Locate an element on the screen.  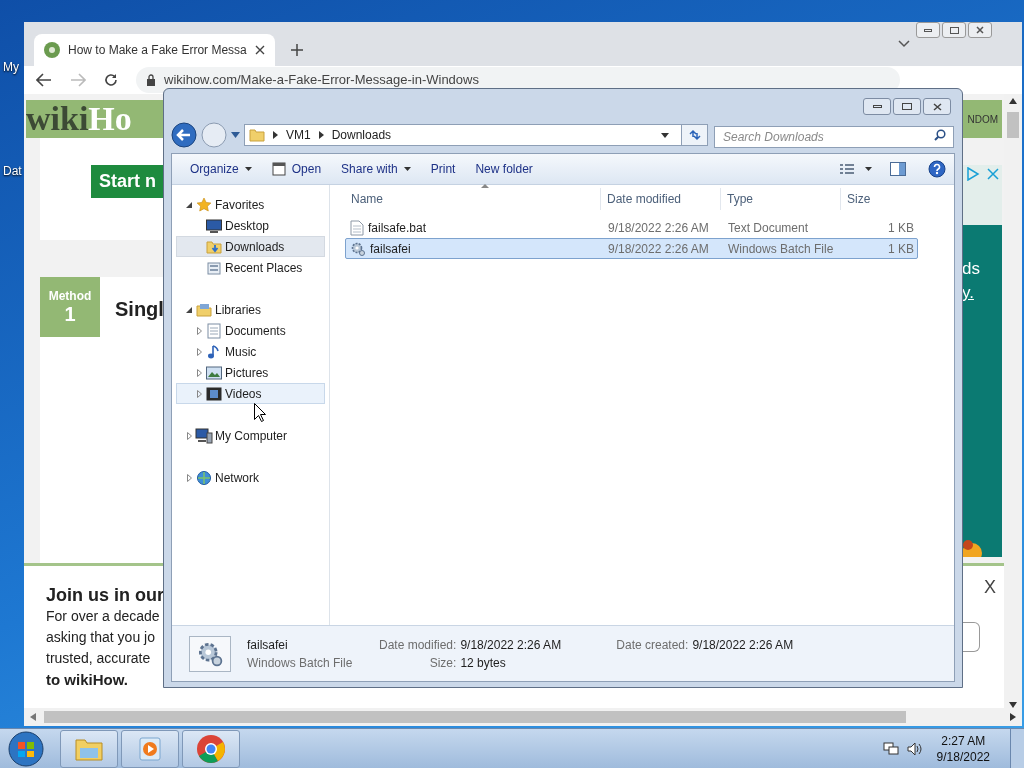
refresh-icon is located at coordinates (694, 135).